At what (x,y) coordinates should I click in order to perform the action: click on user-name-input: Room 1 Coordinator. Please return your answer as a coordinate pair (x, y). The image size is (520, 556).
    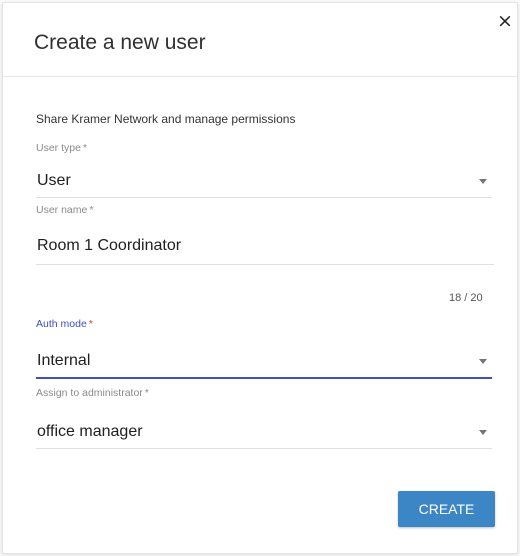
    Looking at the image, I should click on (265, 248).